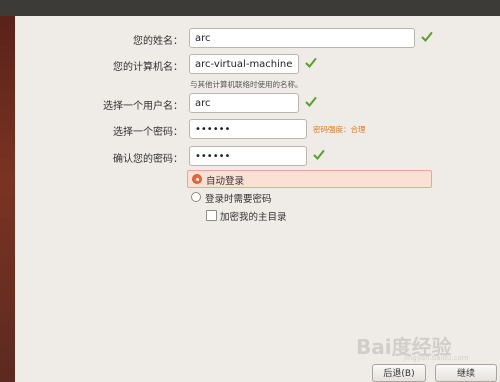 This screenshot has width=500, height=382. What do you see at coordinates (436, 358) in the screenshot?
I see `watermark-url: jingyan.baidu.com` at bounding box center [436, 358].